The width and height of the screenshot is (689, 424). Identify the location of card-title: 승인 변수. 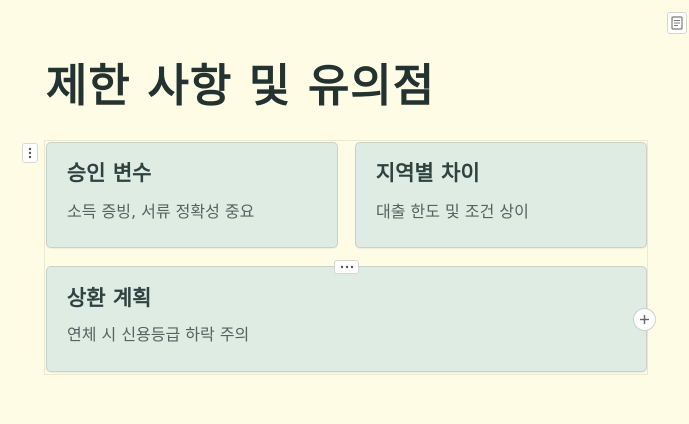
(109, 173).